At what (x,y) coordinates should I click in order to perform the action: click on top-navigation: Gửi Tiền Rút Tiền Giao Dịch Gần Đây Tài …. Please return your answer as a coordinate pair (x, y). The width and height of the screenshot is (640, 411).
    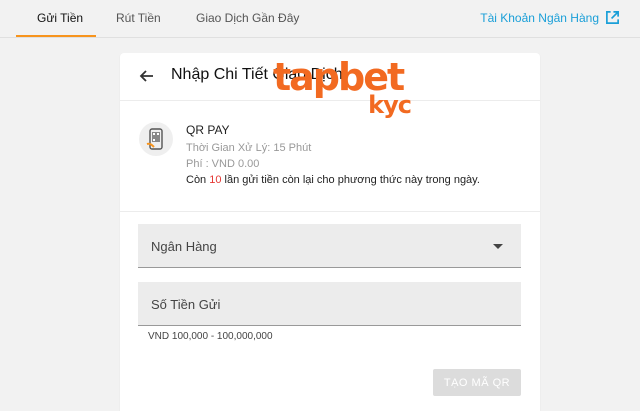
    Looking at the image, I should click on (320, 19).